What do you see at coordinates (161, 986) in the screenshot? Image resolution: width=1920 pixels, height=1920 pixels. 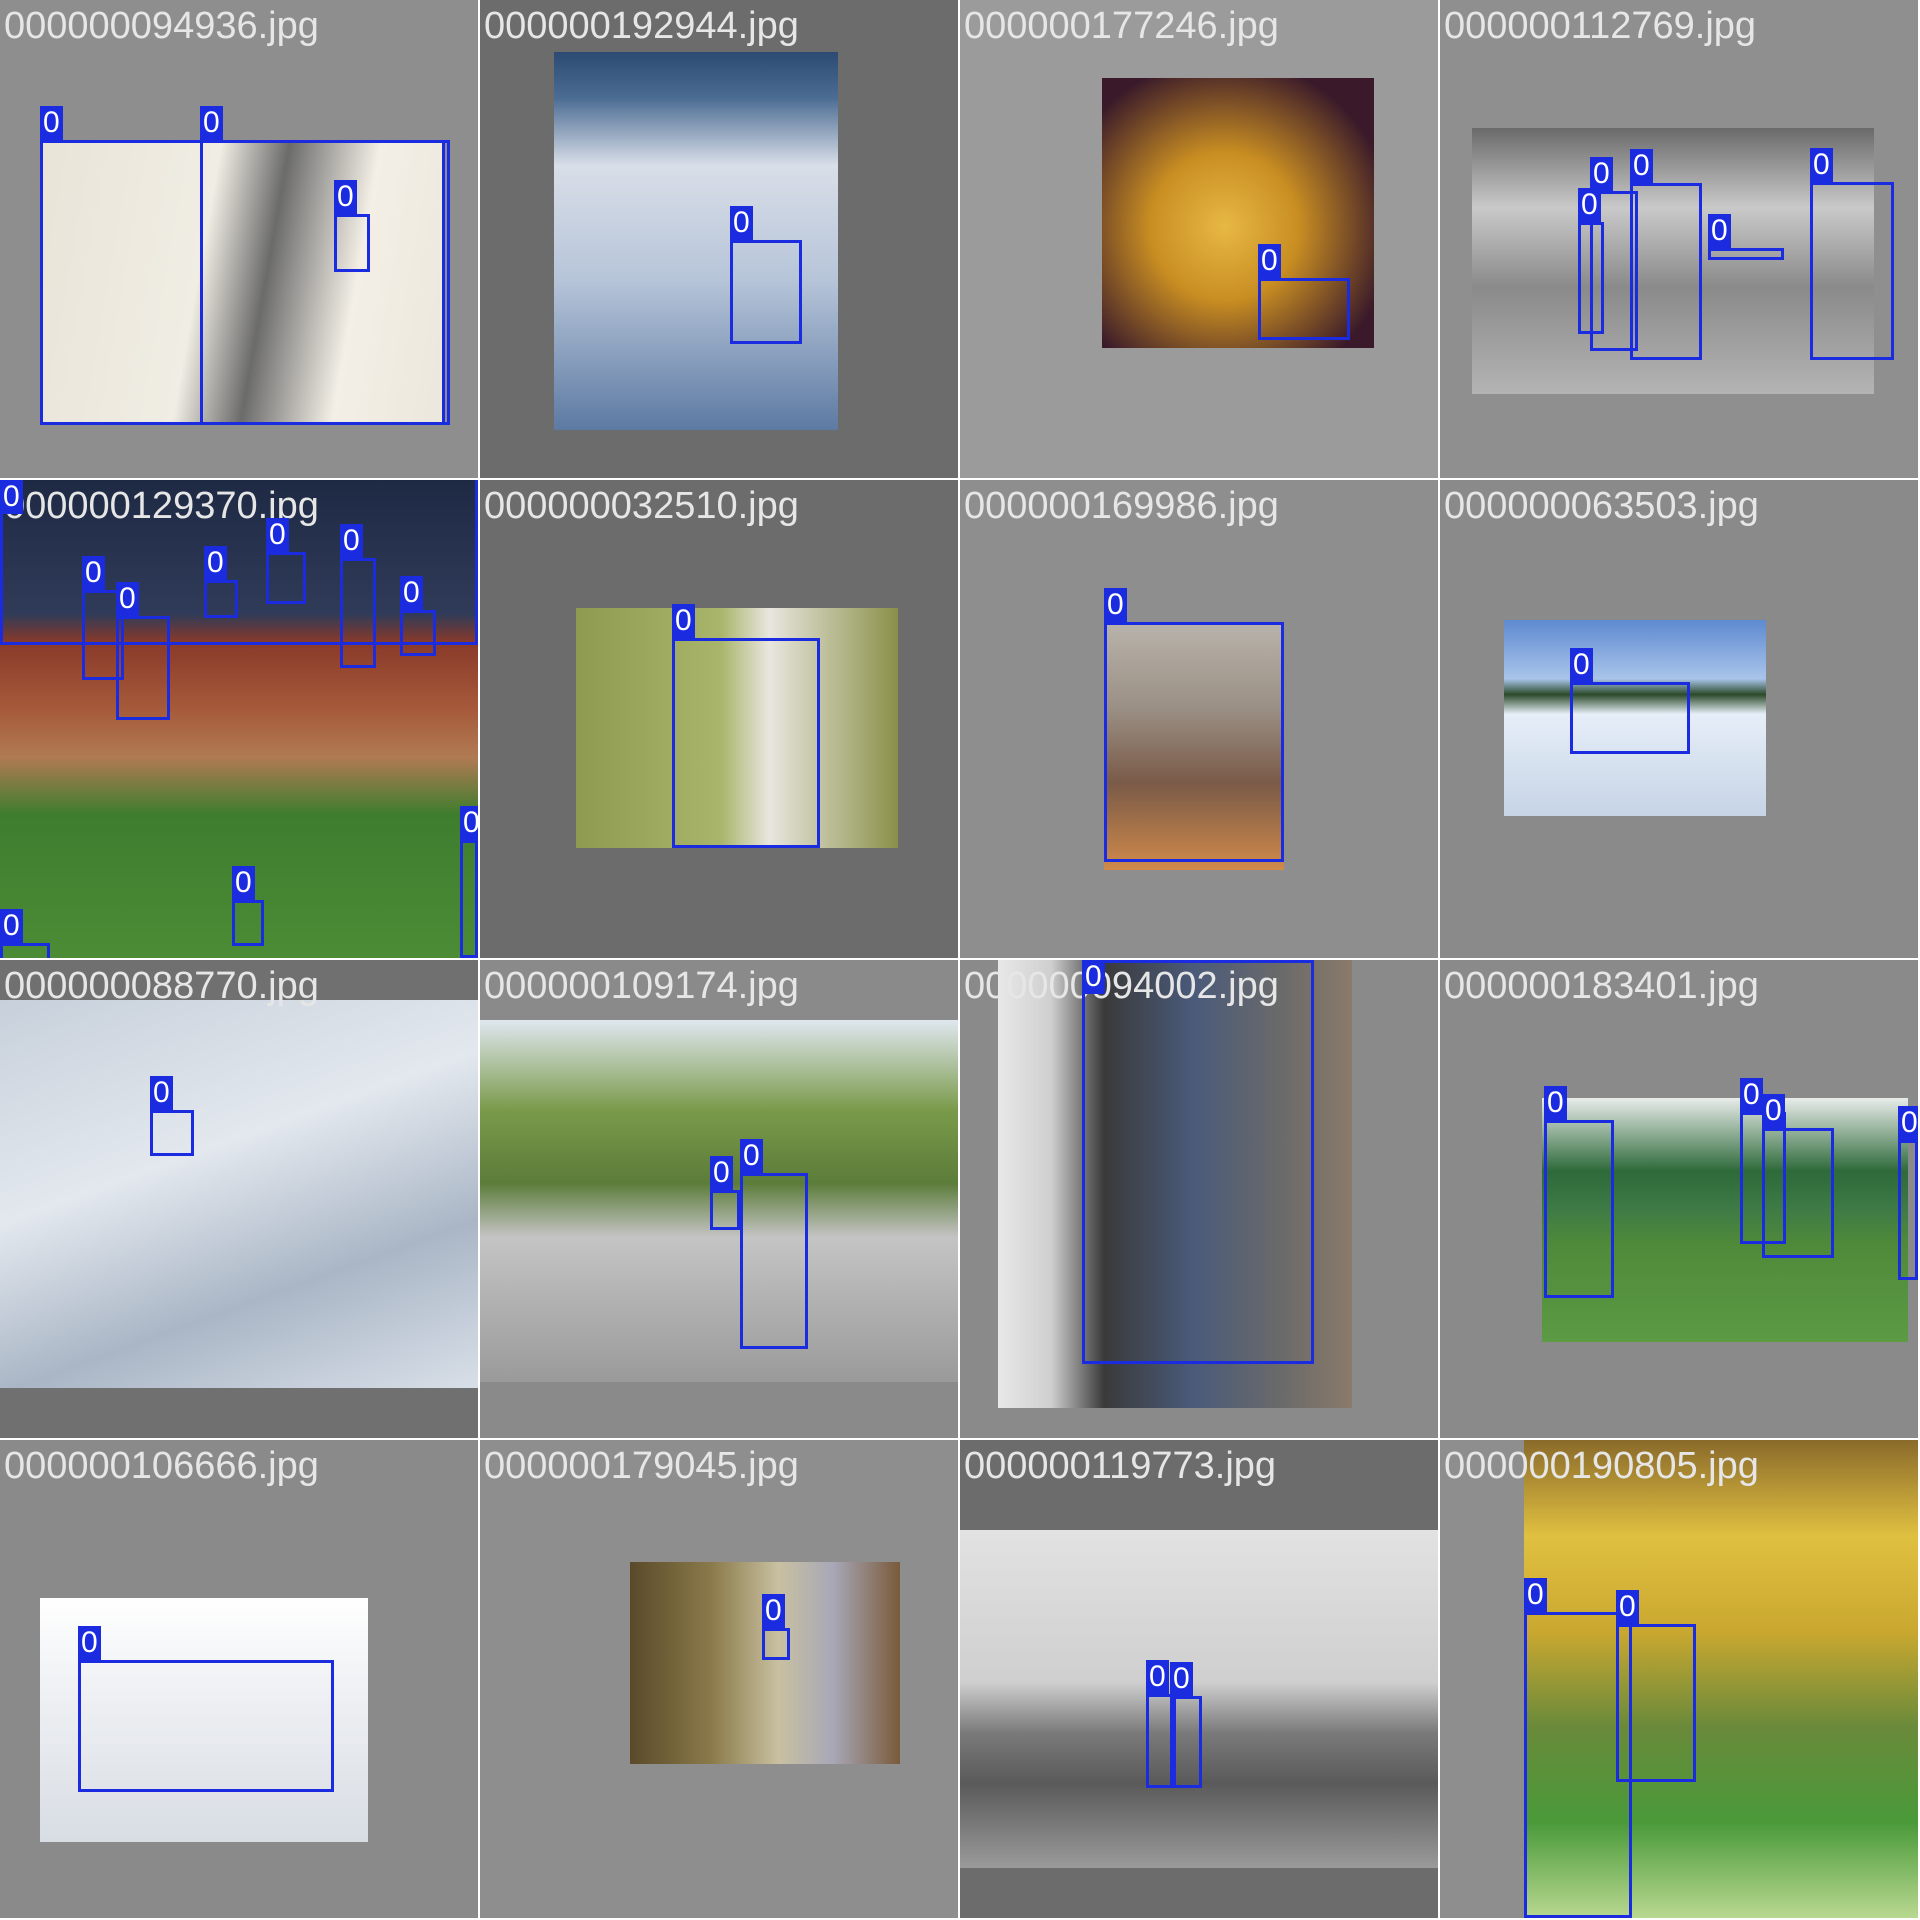 I see `tile-filename: 000000088770.jpg` at bounding box center [161, 986].